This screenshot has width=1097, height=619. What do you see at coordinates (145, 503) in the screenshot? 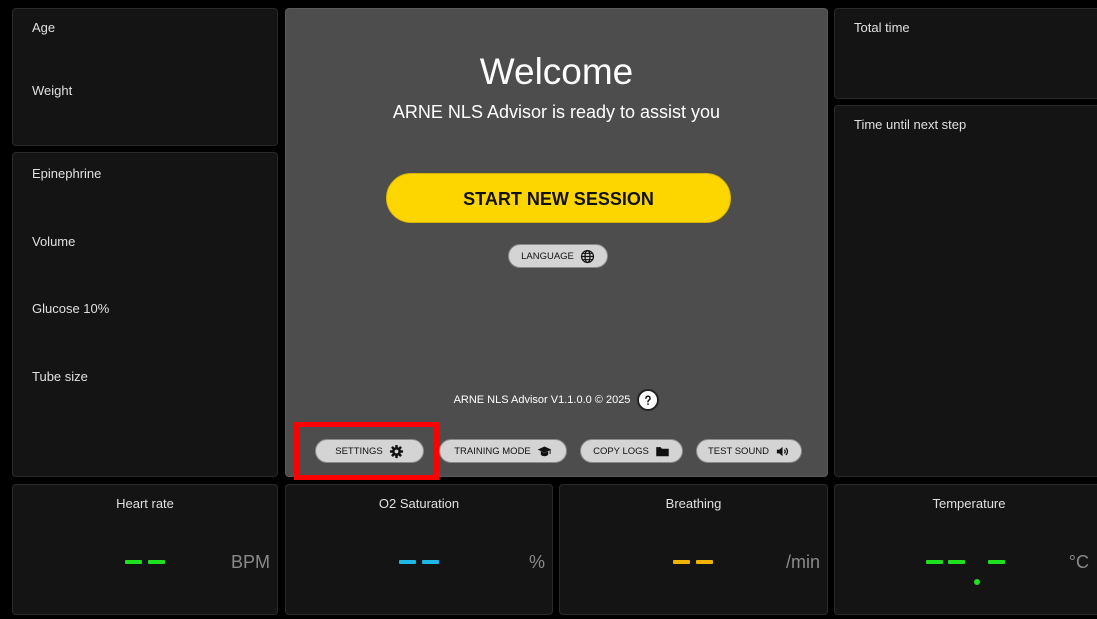
I see `heart-rate-title: Heart rate` at bounding box center [145, 503].